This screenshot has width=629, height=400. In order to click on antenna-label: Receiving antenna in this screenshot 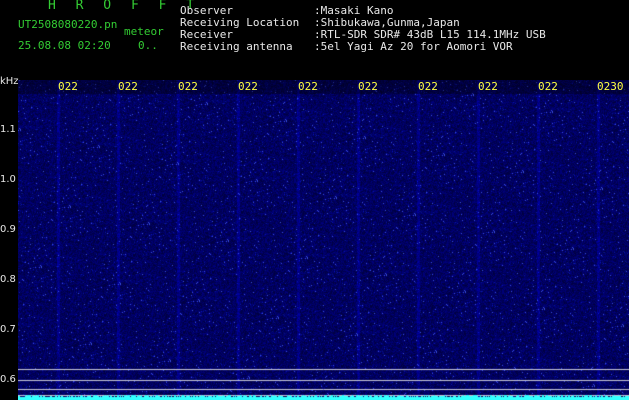, I will do `click(236, 46)`.